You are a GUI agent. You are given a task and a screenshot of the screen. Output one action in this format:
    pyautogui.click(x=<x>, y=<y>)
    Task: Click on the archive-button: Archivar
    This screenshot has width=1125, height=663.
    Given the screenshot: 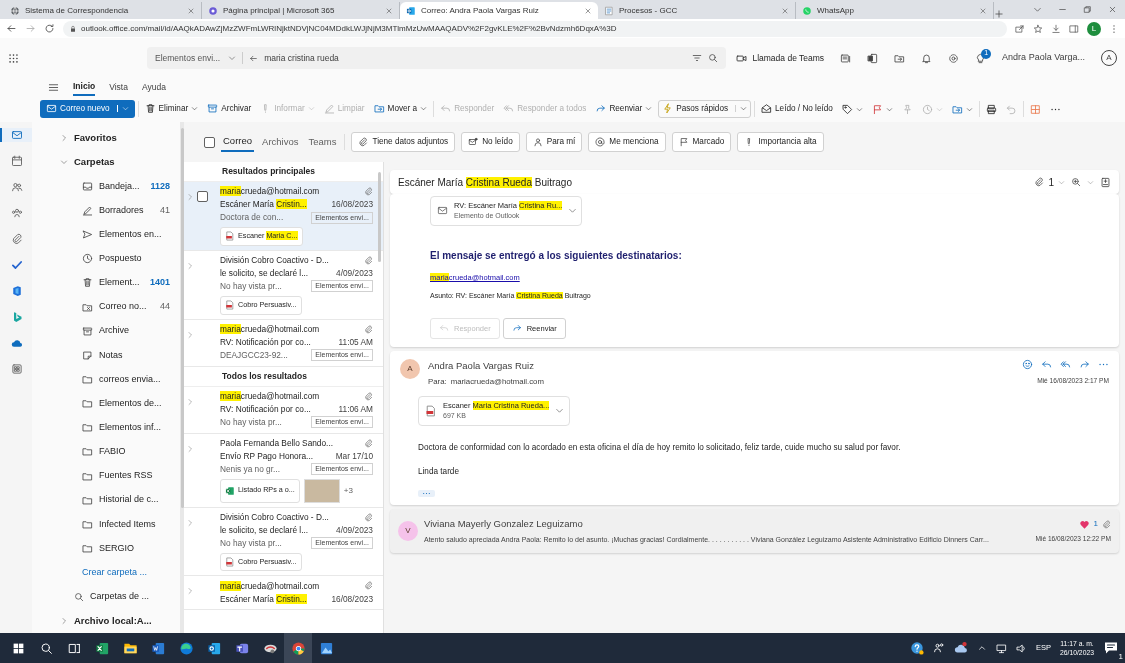 What is the action you would take?
    pyautogui.click(x=229, y=109)
    